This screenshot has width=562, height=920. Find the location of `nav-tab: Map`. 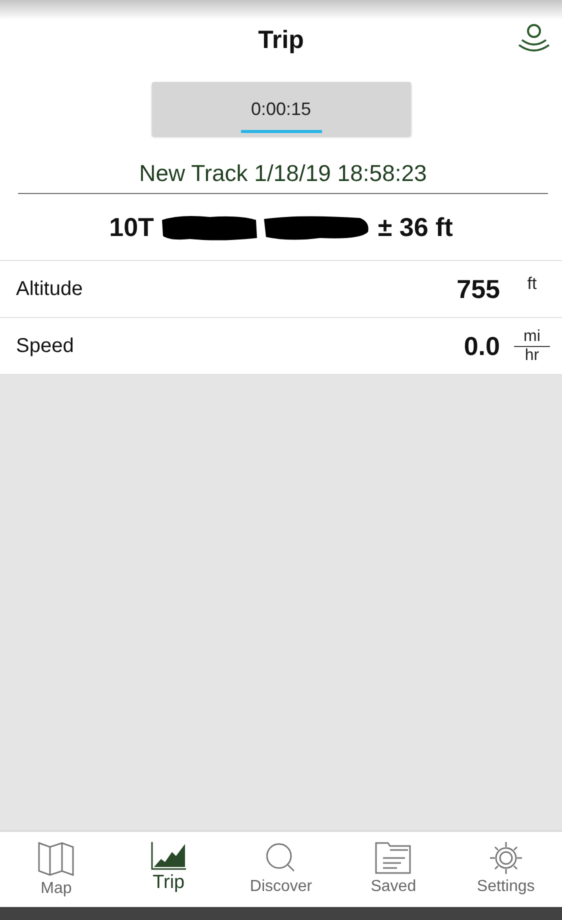

nav-tab: Map is located at coordinates (56, 869).